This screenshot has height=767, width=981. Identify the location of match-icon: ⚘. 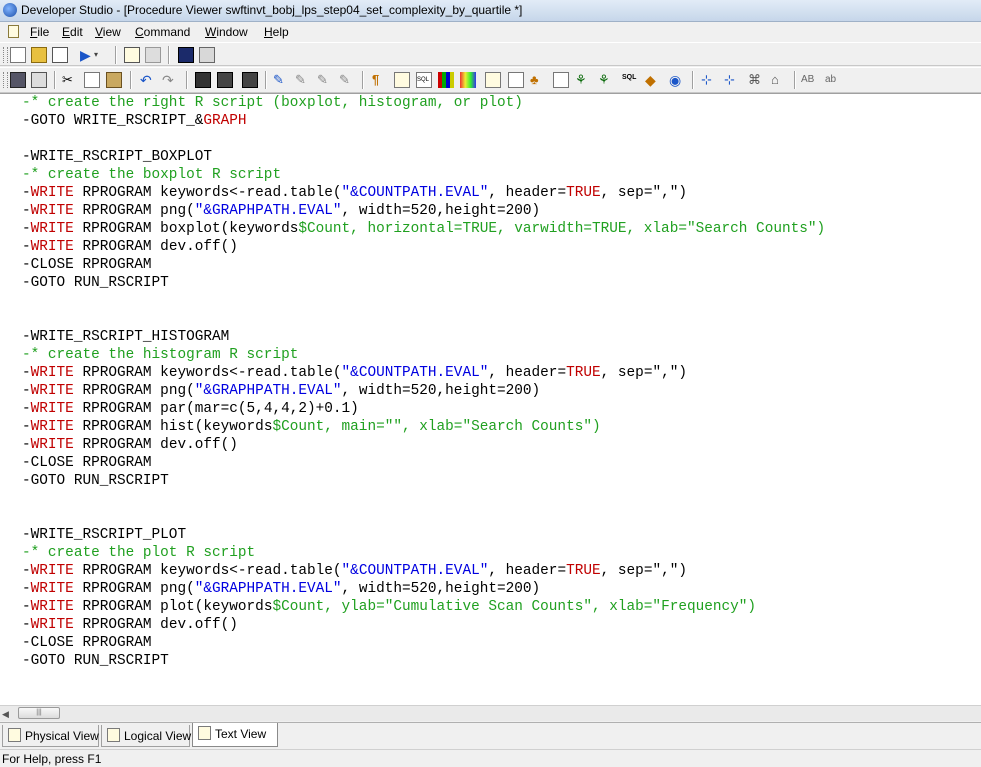
(583, 80).